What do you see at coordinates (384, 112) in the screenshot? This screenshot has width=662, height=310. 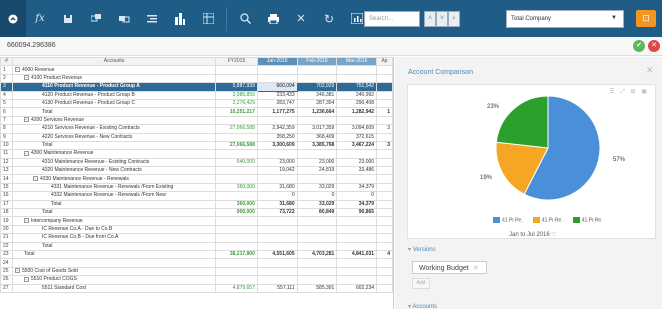 I see `table-cell: 1` at bounding box center [384, 112].